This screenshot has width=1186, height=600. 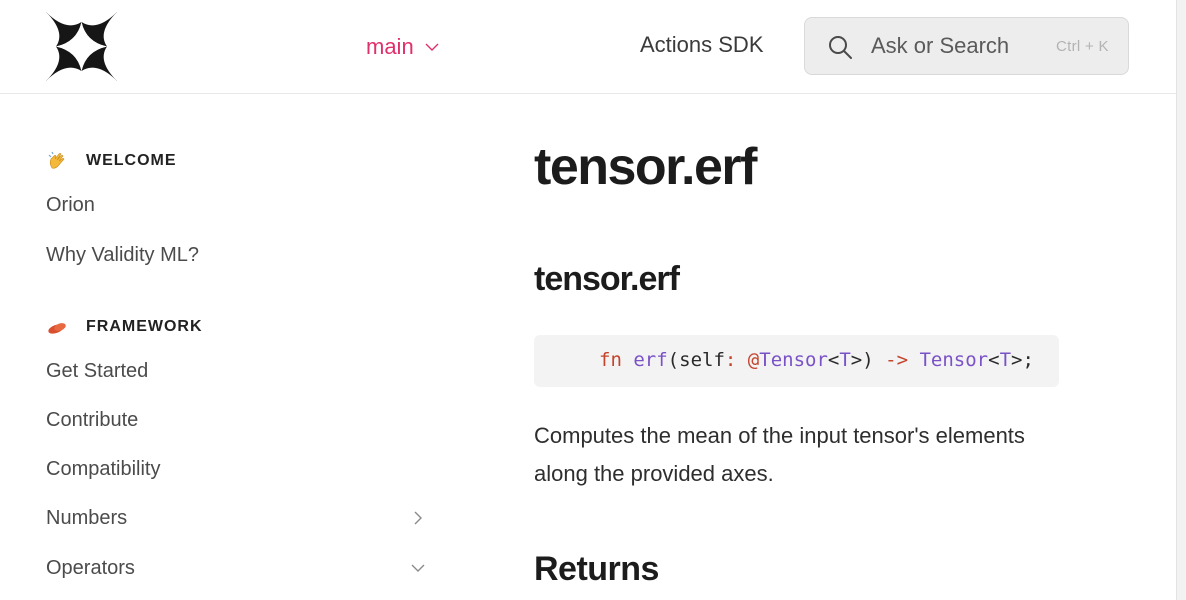 I want to click on code-function-name: erf, so click(x=650, y=360).